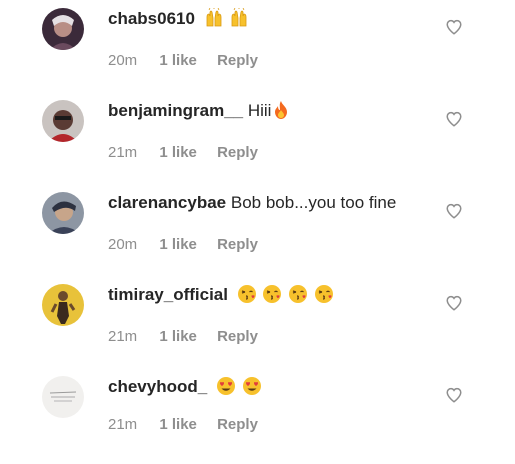  I want to click on comment-username: chevyhood_, so click(157, 386).